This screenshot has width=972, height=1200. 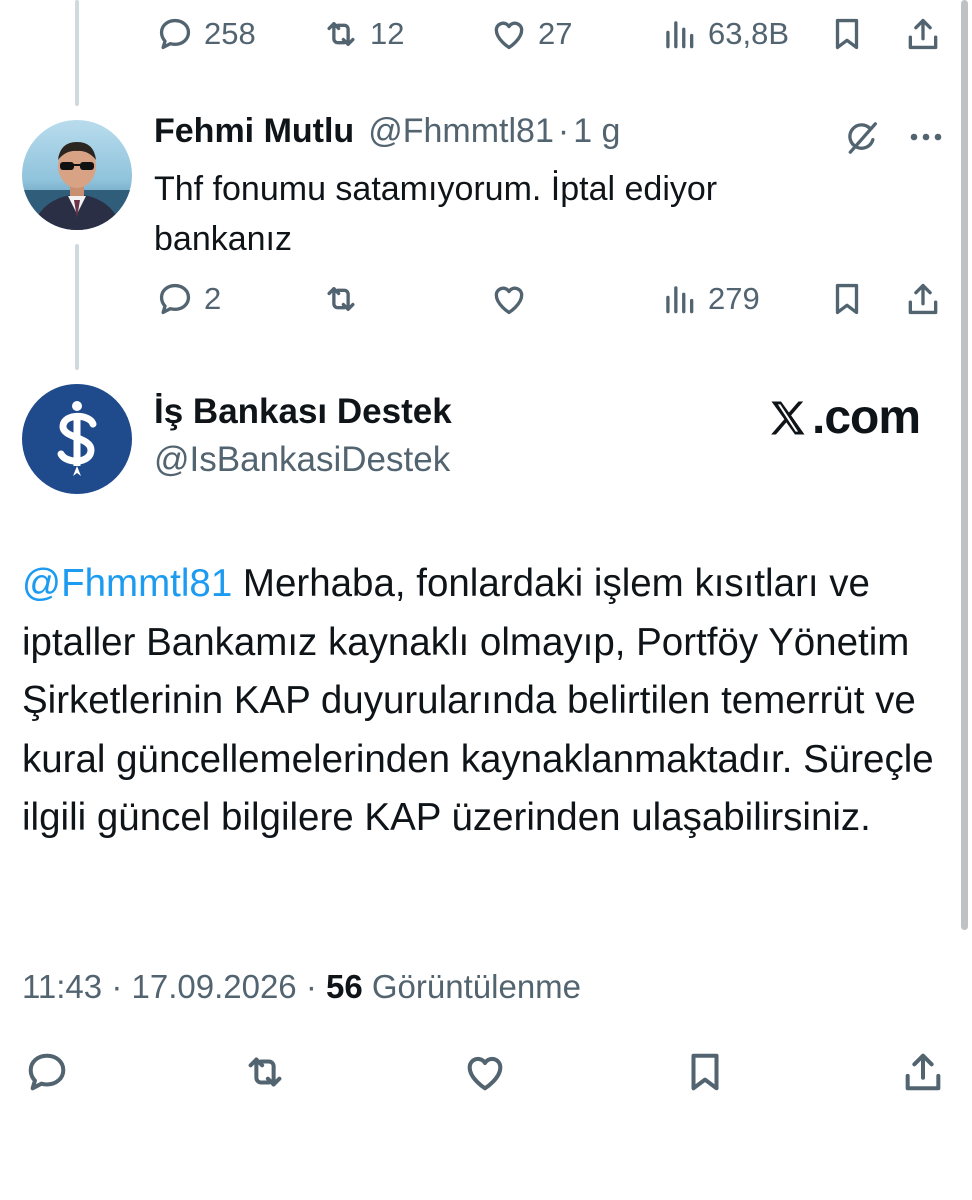 What do you see at coordinates (596, 131) in the screenshot?
I see `reply-time: 1 g` at bounding box center [596, 131].